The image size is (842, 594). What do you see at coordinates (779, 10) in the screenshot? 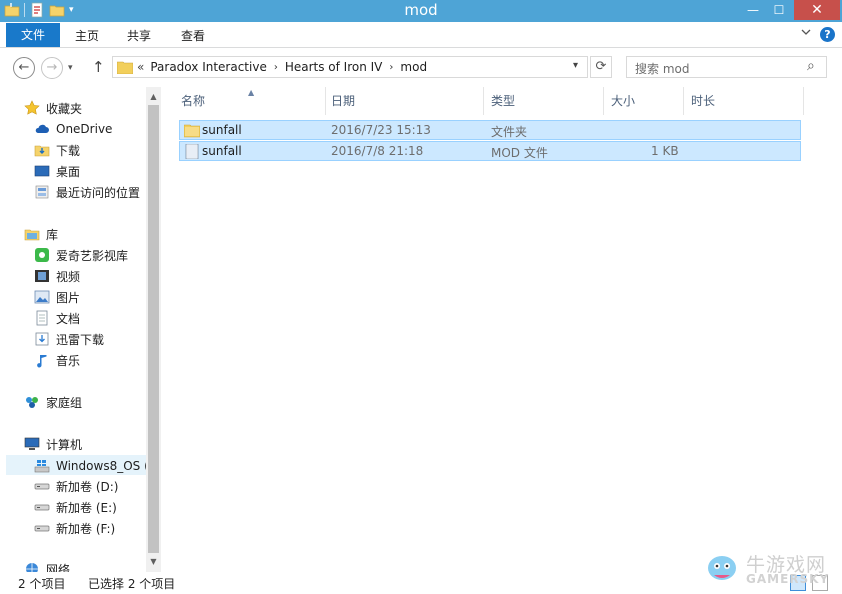
I see `maximize-button: ☐` at bounding box center [779, 10].